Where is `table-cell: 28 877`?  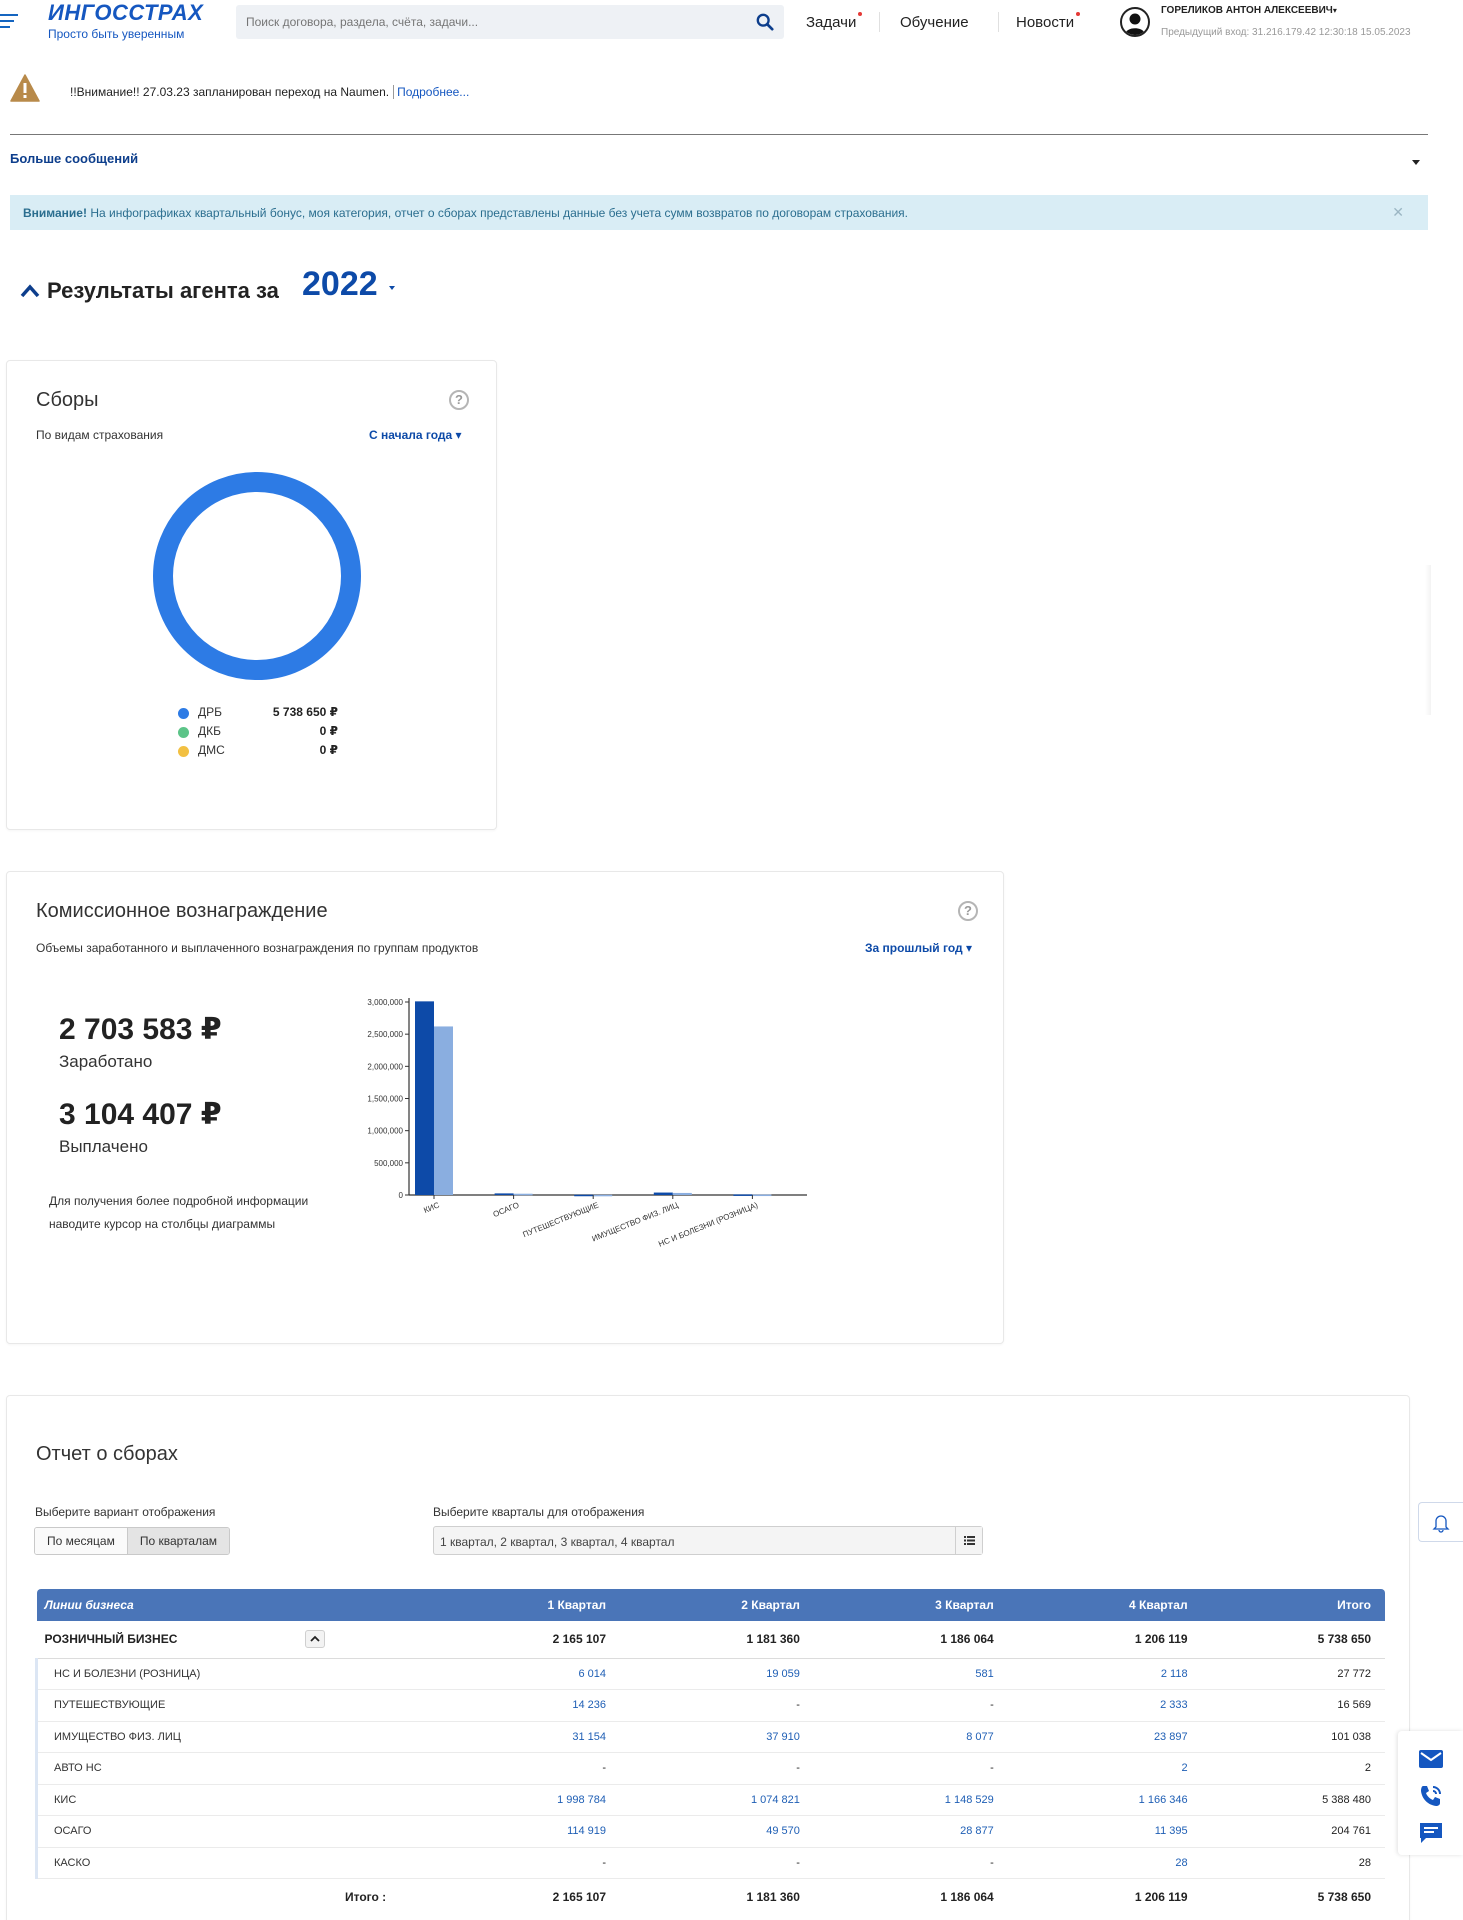 table-cell: 28 877 is located at coordinates (910, 1831).